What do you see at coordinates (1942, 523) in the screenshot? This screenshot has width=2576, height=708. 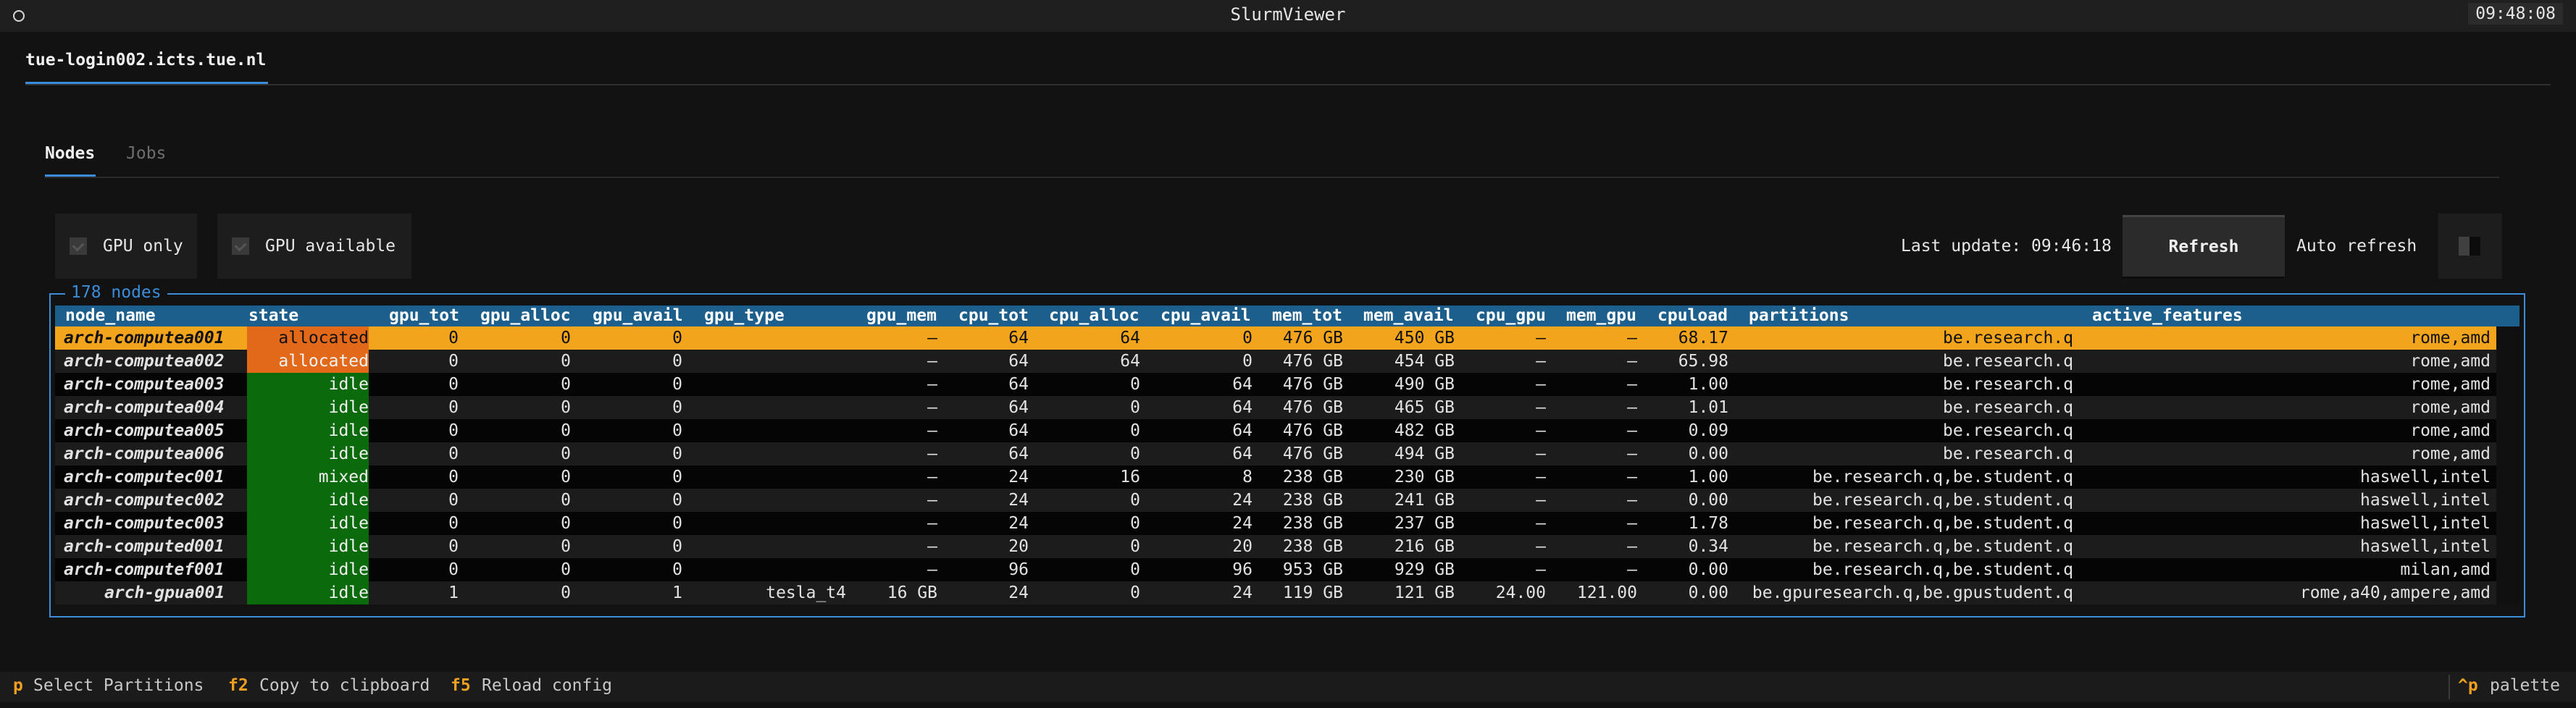 I see `cell-partitions: be.research.q,be.student.q` at bounding box center [1942, 523].